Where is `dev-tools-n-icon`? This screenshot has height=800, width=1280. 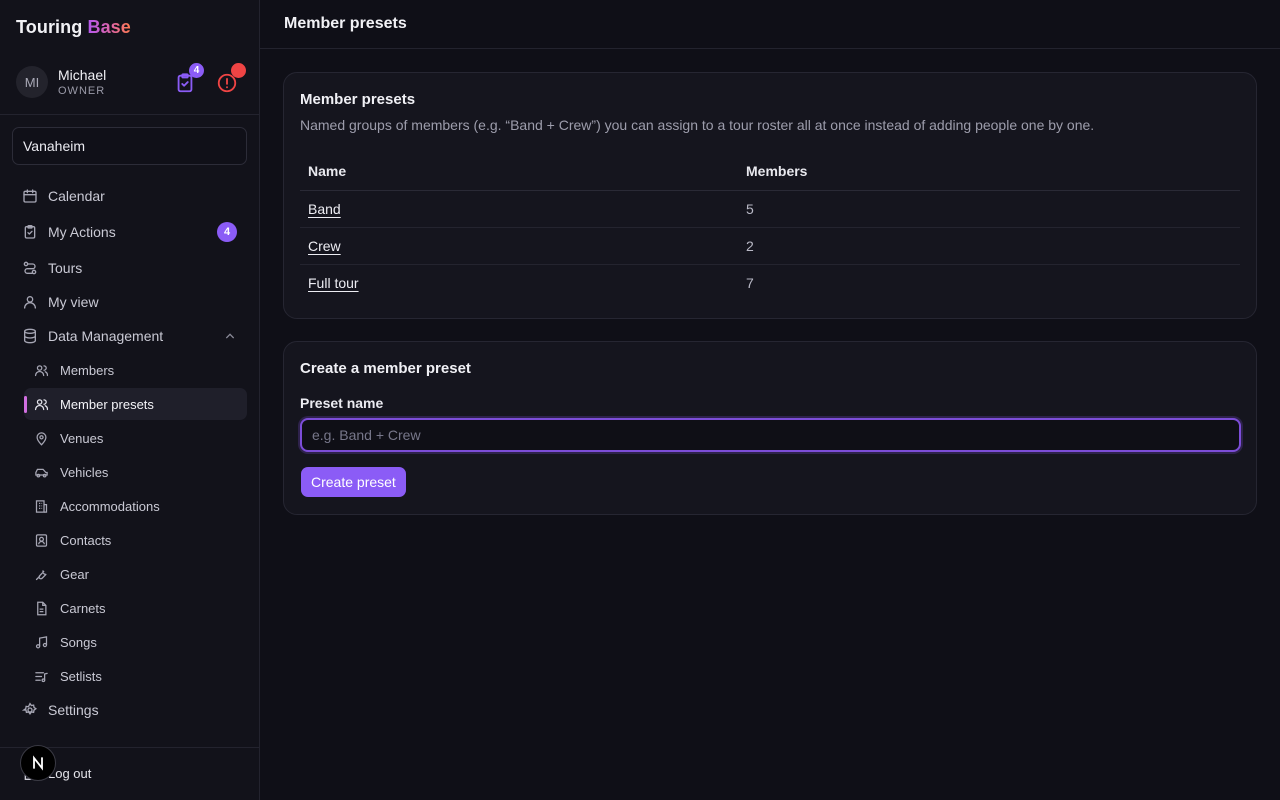
dev-tools-n-icon is located at coordinates (38, 763).